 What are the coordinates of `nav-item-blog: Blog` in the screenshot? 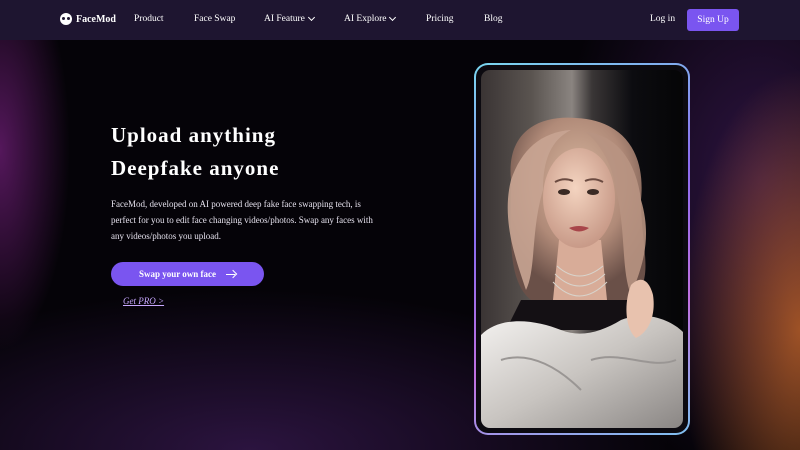 It's located at (493, 19).